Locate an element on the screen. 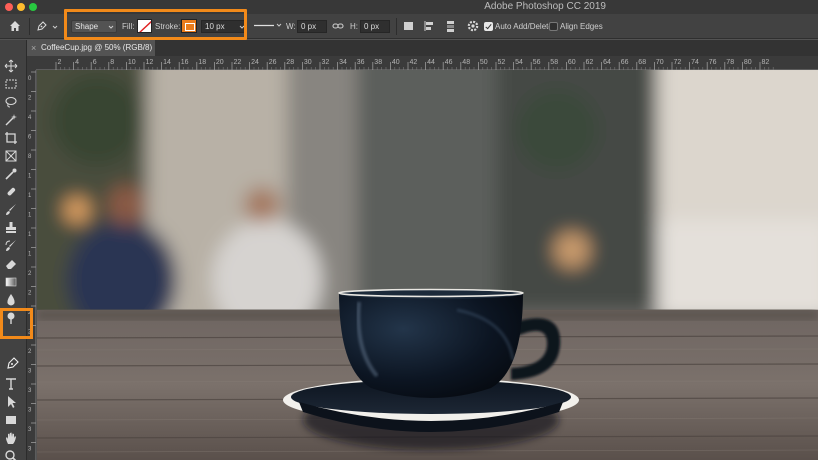  ruler-tick-label: 10 is located at coordinates (132, 62).